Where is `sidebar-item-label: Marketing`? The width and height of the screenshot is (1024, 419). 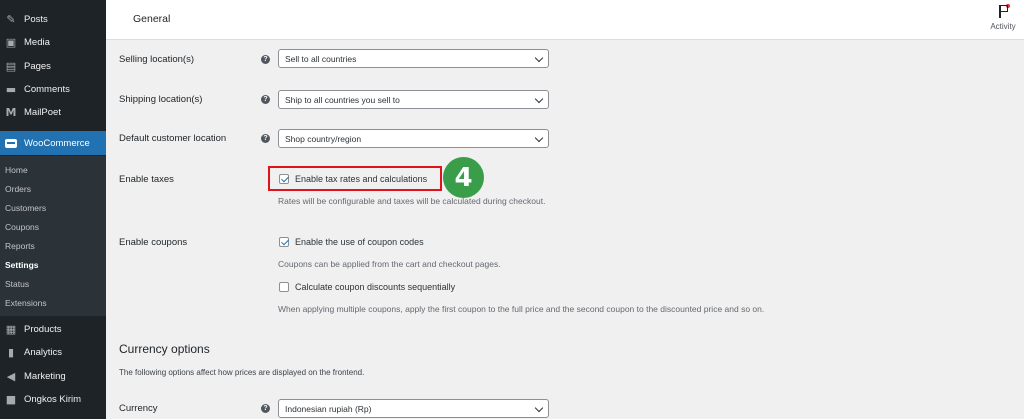
sidebar-item-label: Marketing is located at coordinates (45, 376).